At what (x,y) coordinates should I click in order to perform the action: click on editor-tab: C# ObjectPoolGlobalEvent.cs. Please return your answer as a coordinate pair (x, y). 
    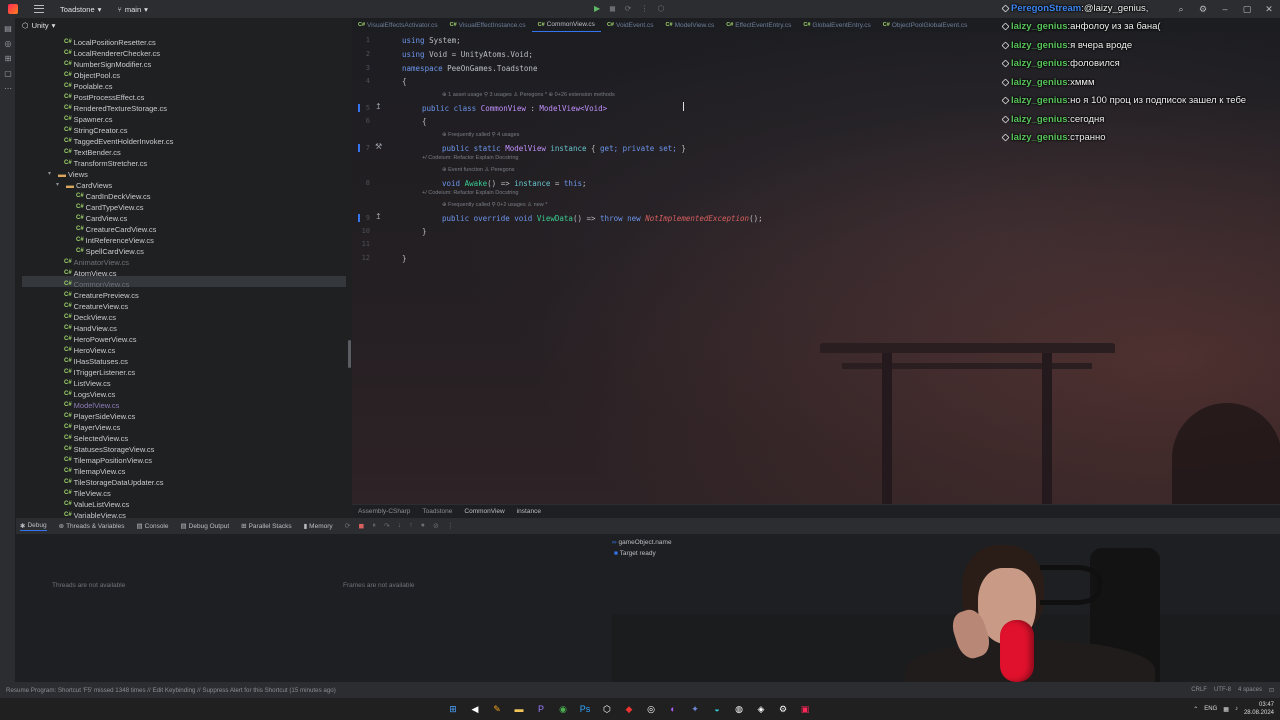
    Looking at the image, I should click on (925, 25).